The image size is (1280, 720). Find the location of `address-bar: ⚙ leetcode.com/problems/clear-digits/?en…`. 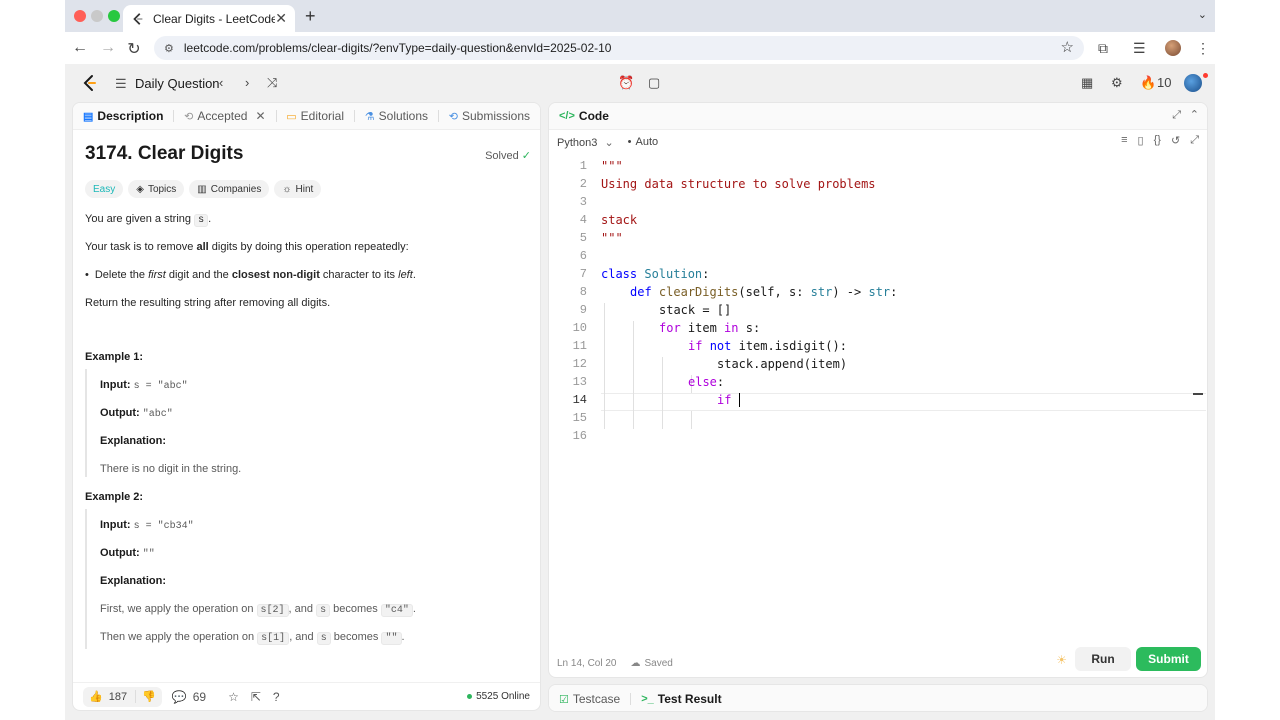

address-bar: ⚙ leetcode.com/problems/clear-digits/?en… is located at coordinates (619, 48).